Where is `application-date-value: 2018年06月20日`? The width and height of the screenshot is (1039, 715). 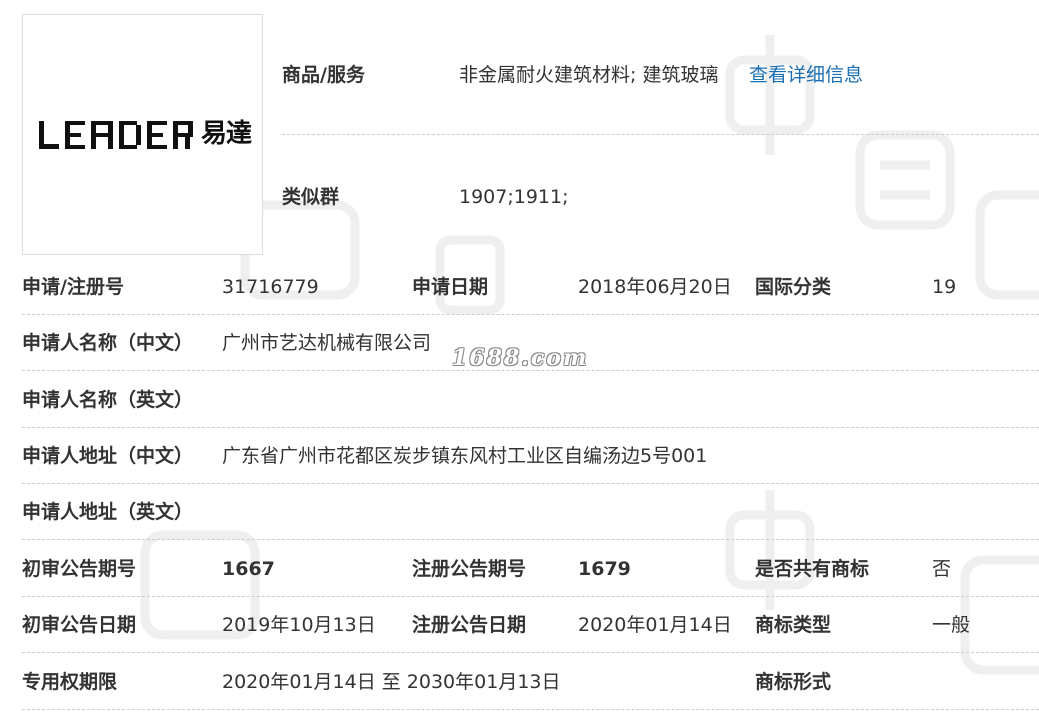 application-date-value: 2018年06月20日 is located at coordinates (655, 287).